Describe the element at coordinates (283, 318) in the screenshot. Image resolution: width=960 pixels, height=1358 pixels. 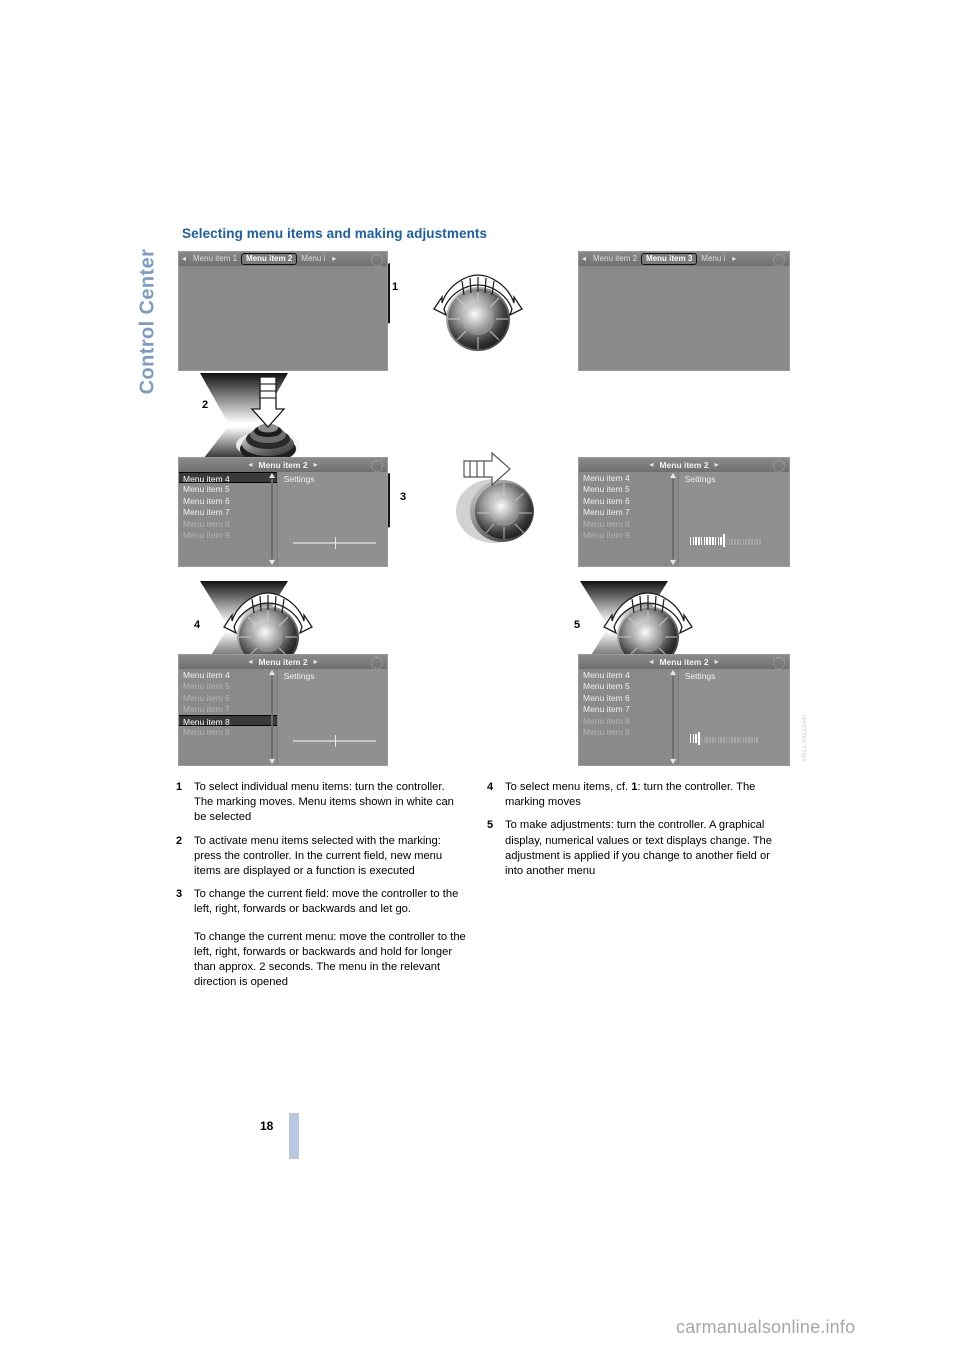
I see `screen-body` at that location.